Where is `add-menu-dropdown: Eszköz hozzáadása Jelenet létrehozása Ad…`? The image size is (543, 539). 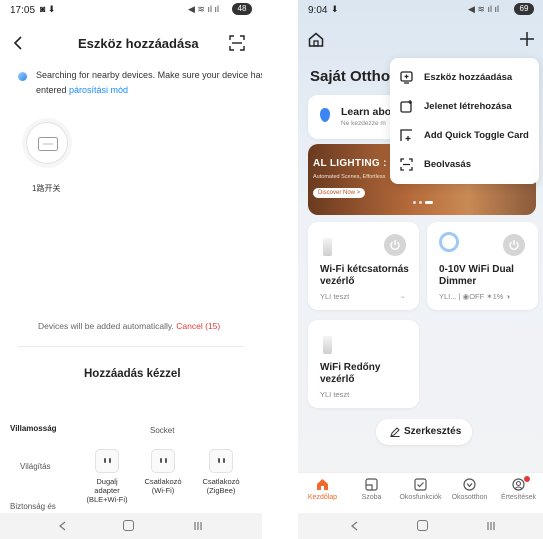
add-menu-dropdown: Eszköz hozzáadása Jelenet létrehozása Ad… is located at coordinates (464, 121).